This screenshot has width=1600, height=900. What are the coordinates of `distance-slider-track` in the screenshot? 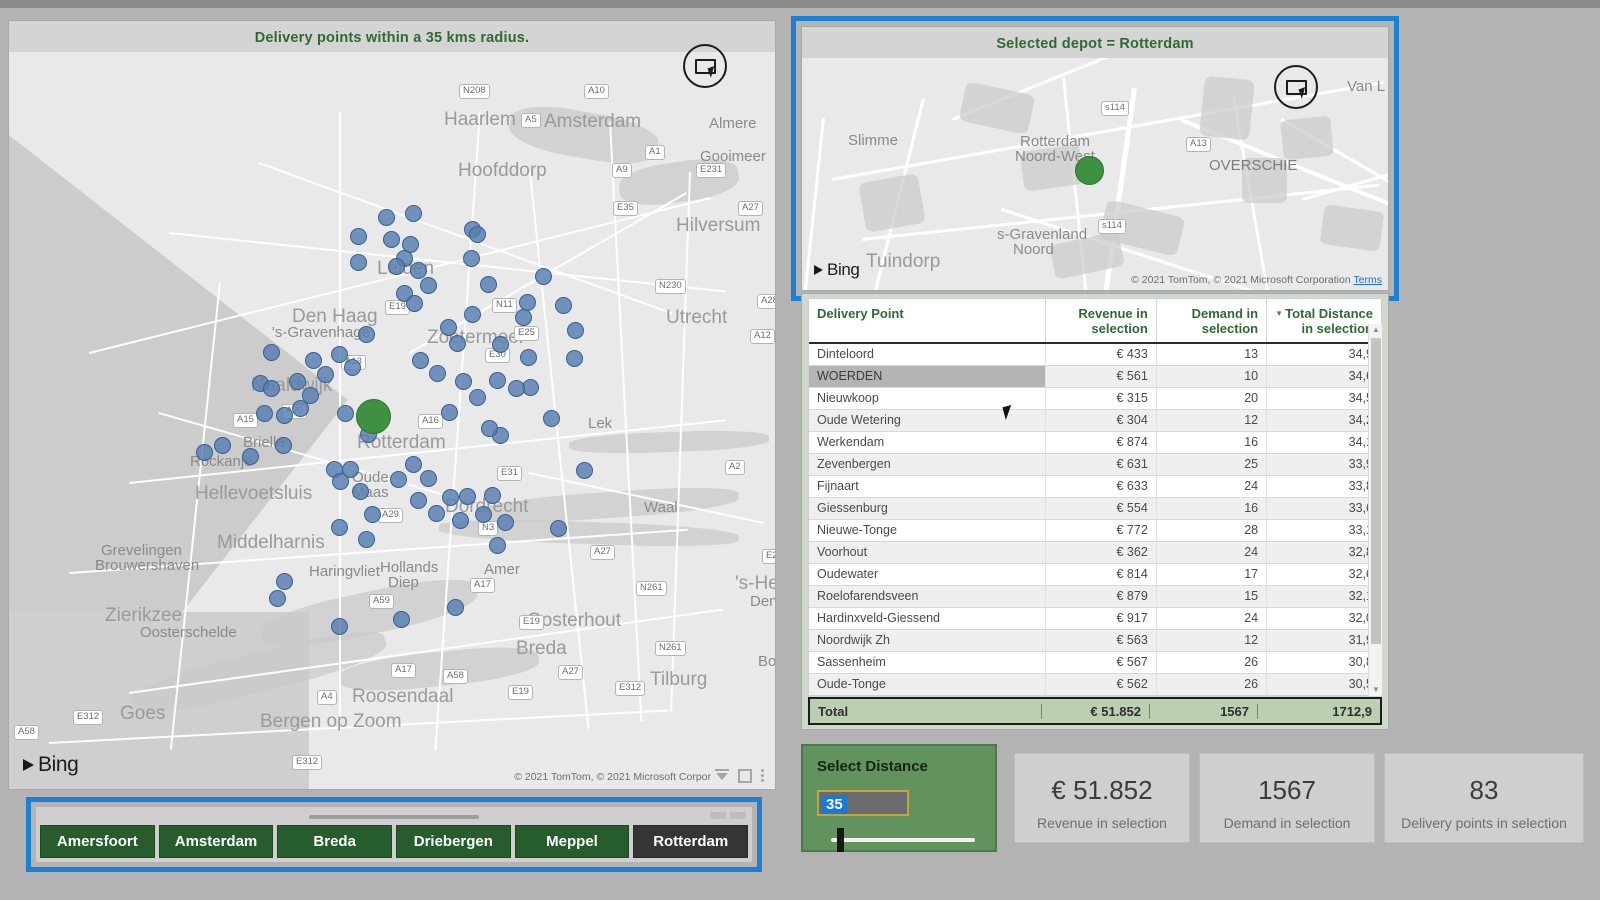 It's located at (903, 840).